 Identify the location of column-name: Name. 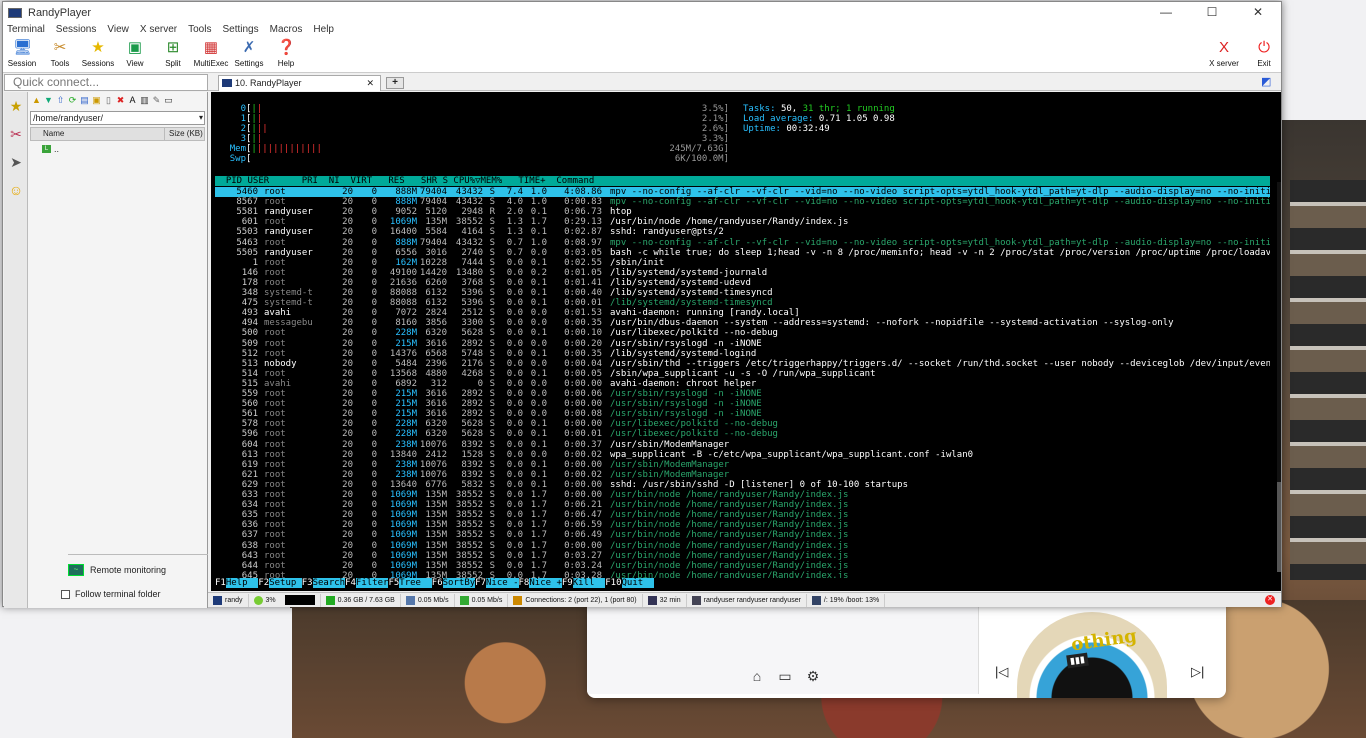
(97, 134).